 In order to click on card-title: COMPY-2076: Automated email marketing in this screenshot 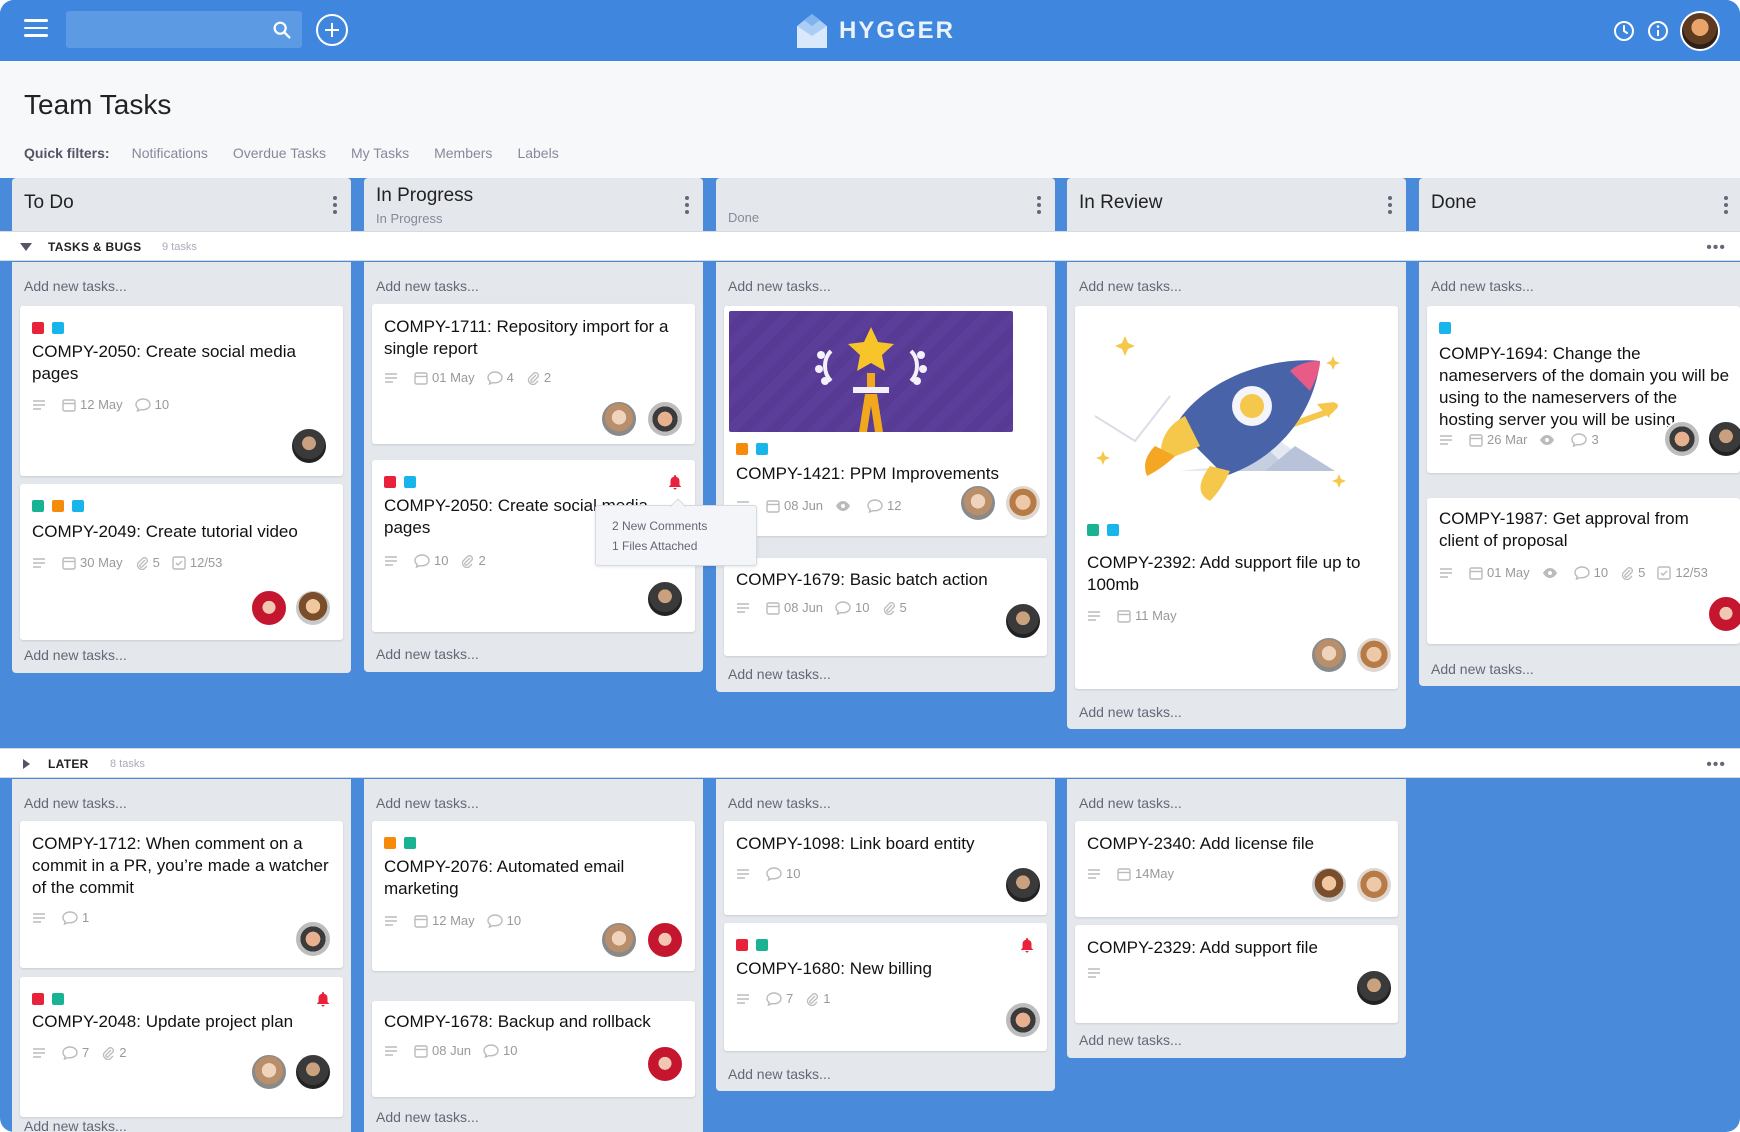, I will do `click(504, 877)`.